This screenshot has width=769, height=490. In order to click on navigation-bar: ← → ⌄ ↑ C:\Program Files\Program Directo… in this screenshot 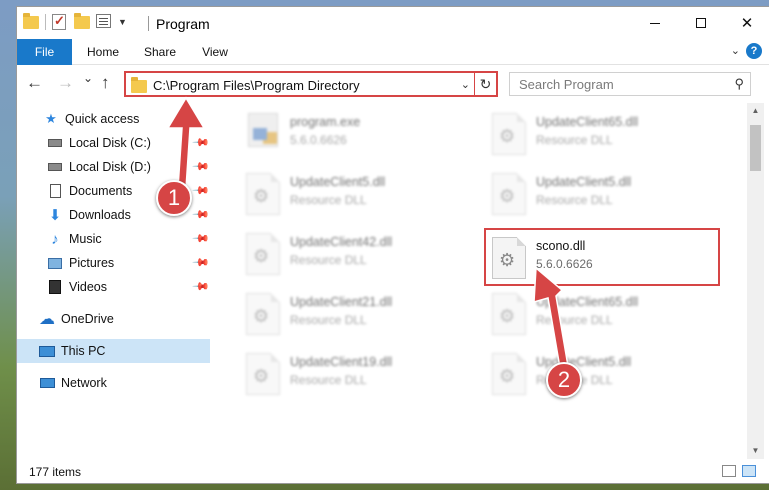, I will do `click(393, 84)`.